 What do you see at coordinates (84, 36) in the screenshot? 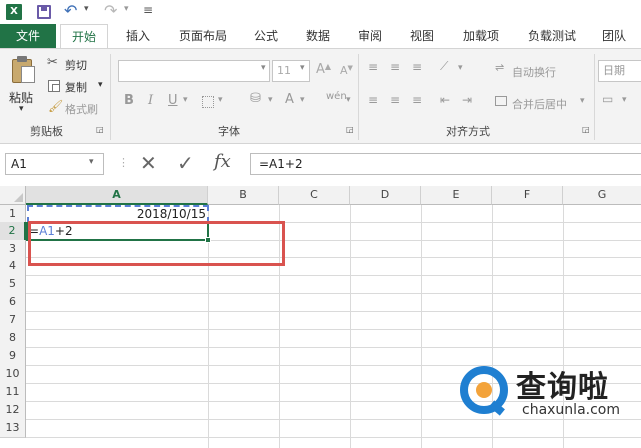
I see `tab-home: 开始` at bounding box center [84, 36].